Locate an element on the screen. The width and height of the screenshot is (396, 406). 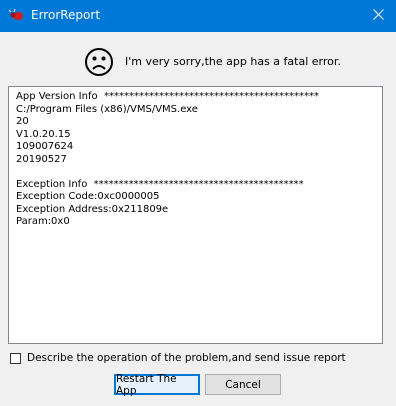
bug-icon is located at coordinates (16, 15).